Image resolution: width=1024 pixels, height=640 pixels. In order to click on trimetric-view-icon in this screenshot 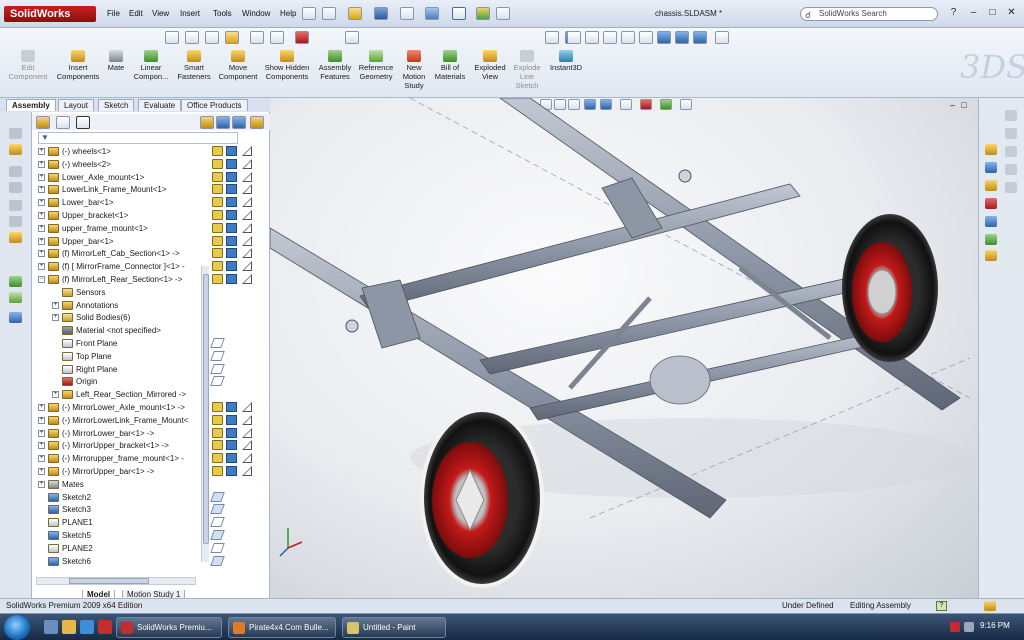, I will do `click(682, 37)`.